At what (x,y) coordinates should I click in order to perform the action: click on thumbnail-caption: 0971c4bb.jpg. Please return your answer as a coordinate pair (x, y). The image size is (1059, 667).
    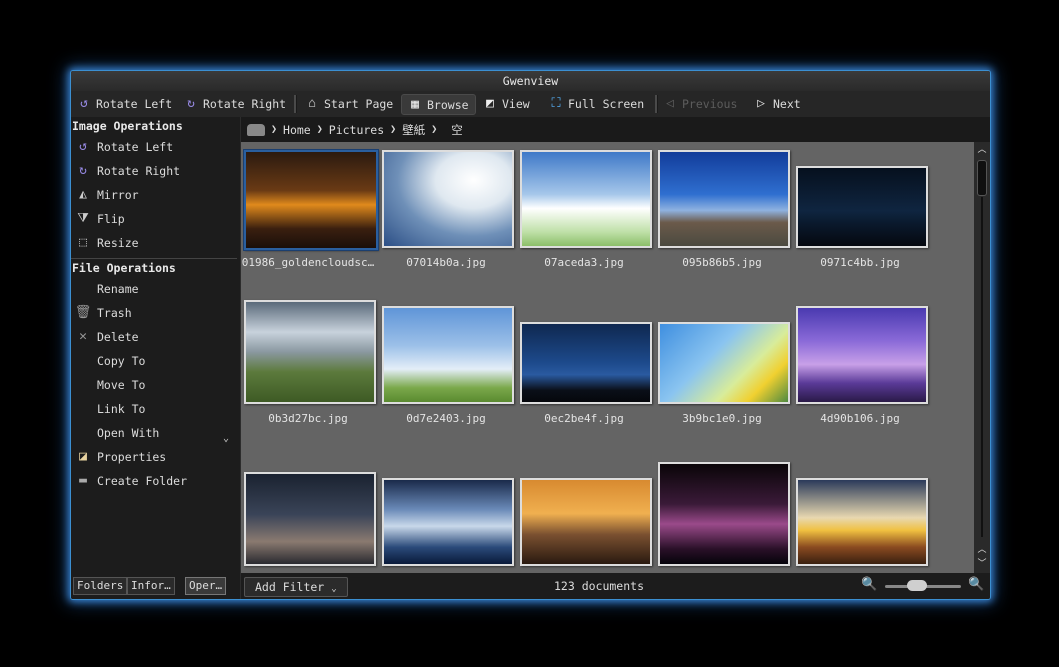
    Looking at the image, I should click on (860, 262).